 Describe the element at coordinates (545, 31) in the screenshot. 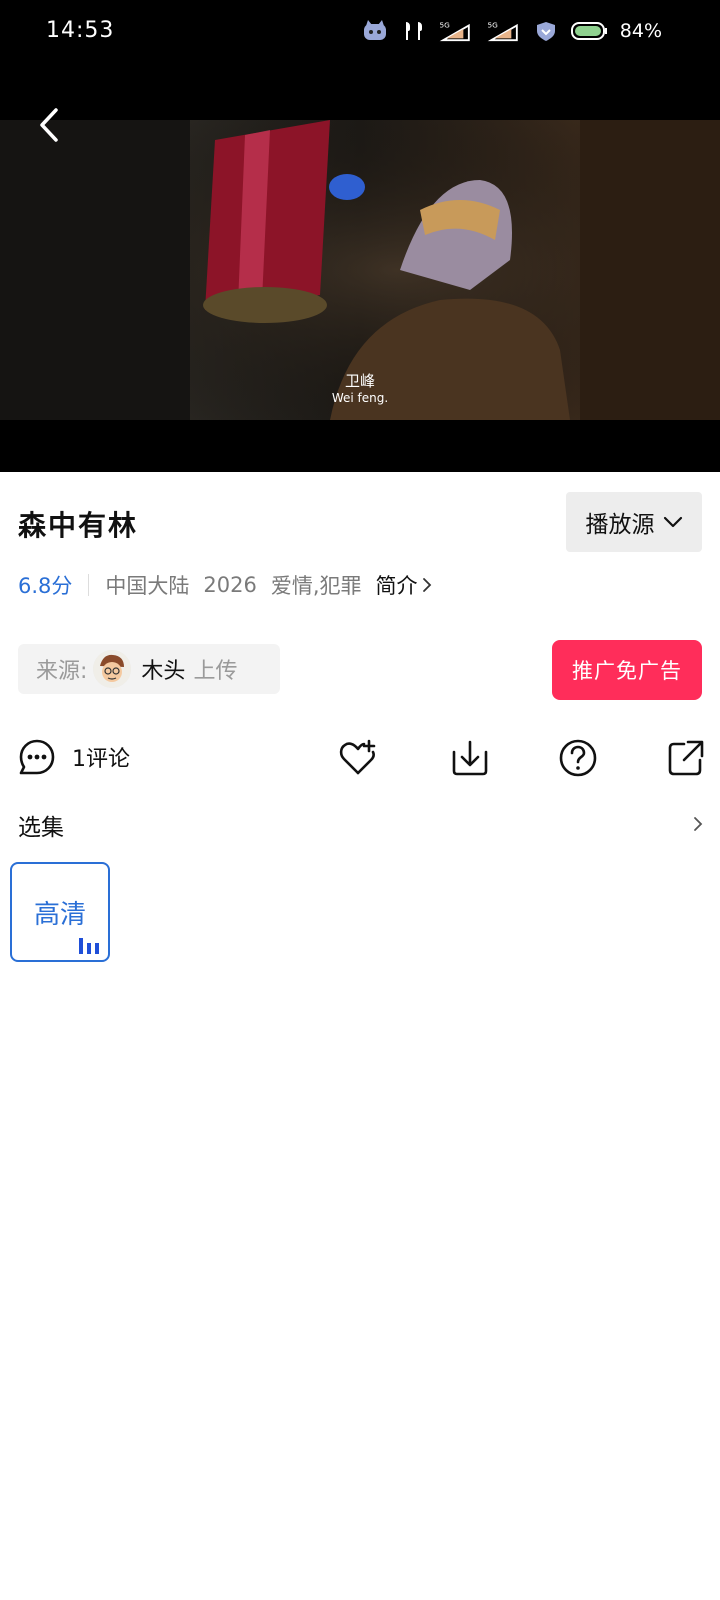

I see `vpn-shield-icon` at that location.